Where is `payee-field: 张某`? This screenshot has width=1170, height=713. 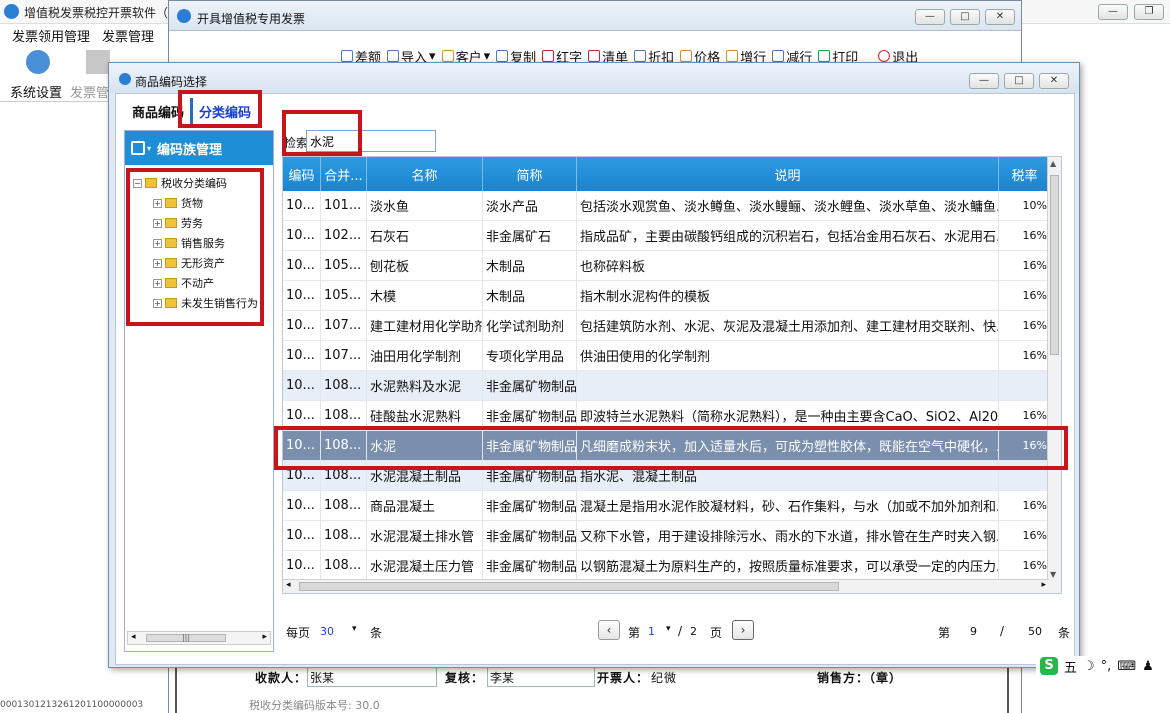
payee-field: 张某 is located at coordinates (372, 676).